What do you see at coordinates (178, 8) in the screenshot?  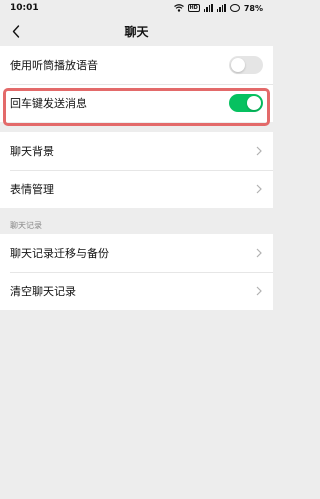 I see `wifi-icon` at bounding box center [178, 8].